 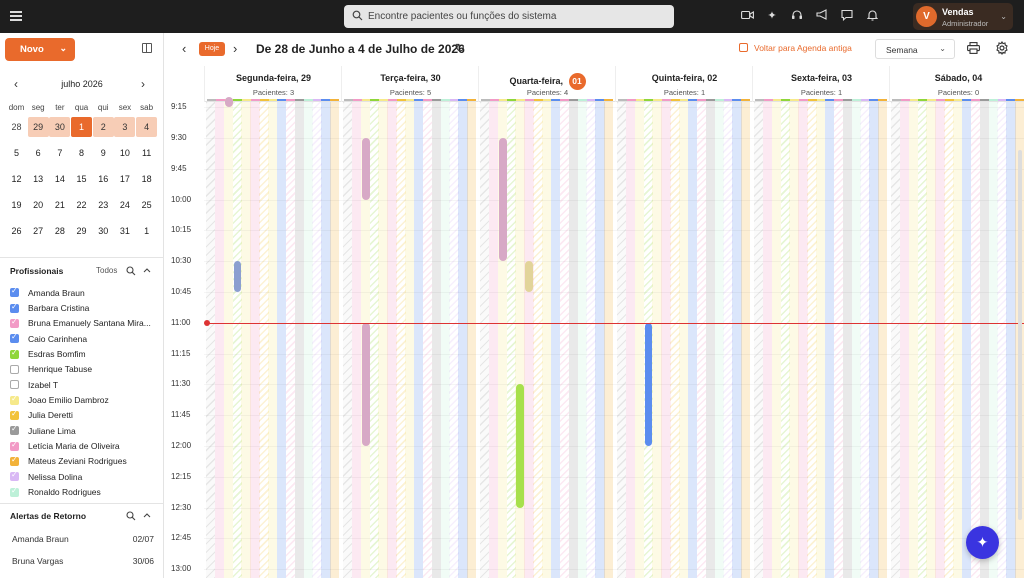 What do you see at coordinates (963, 16) in the screenshot?
I see `user-menu: V Vendas Administrador ⌄` at bounding box center [963, 16].